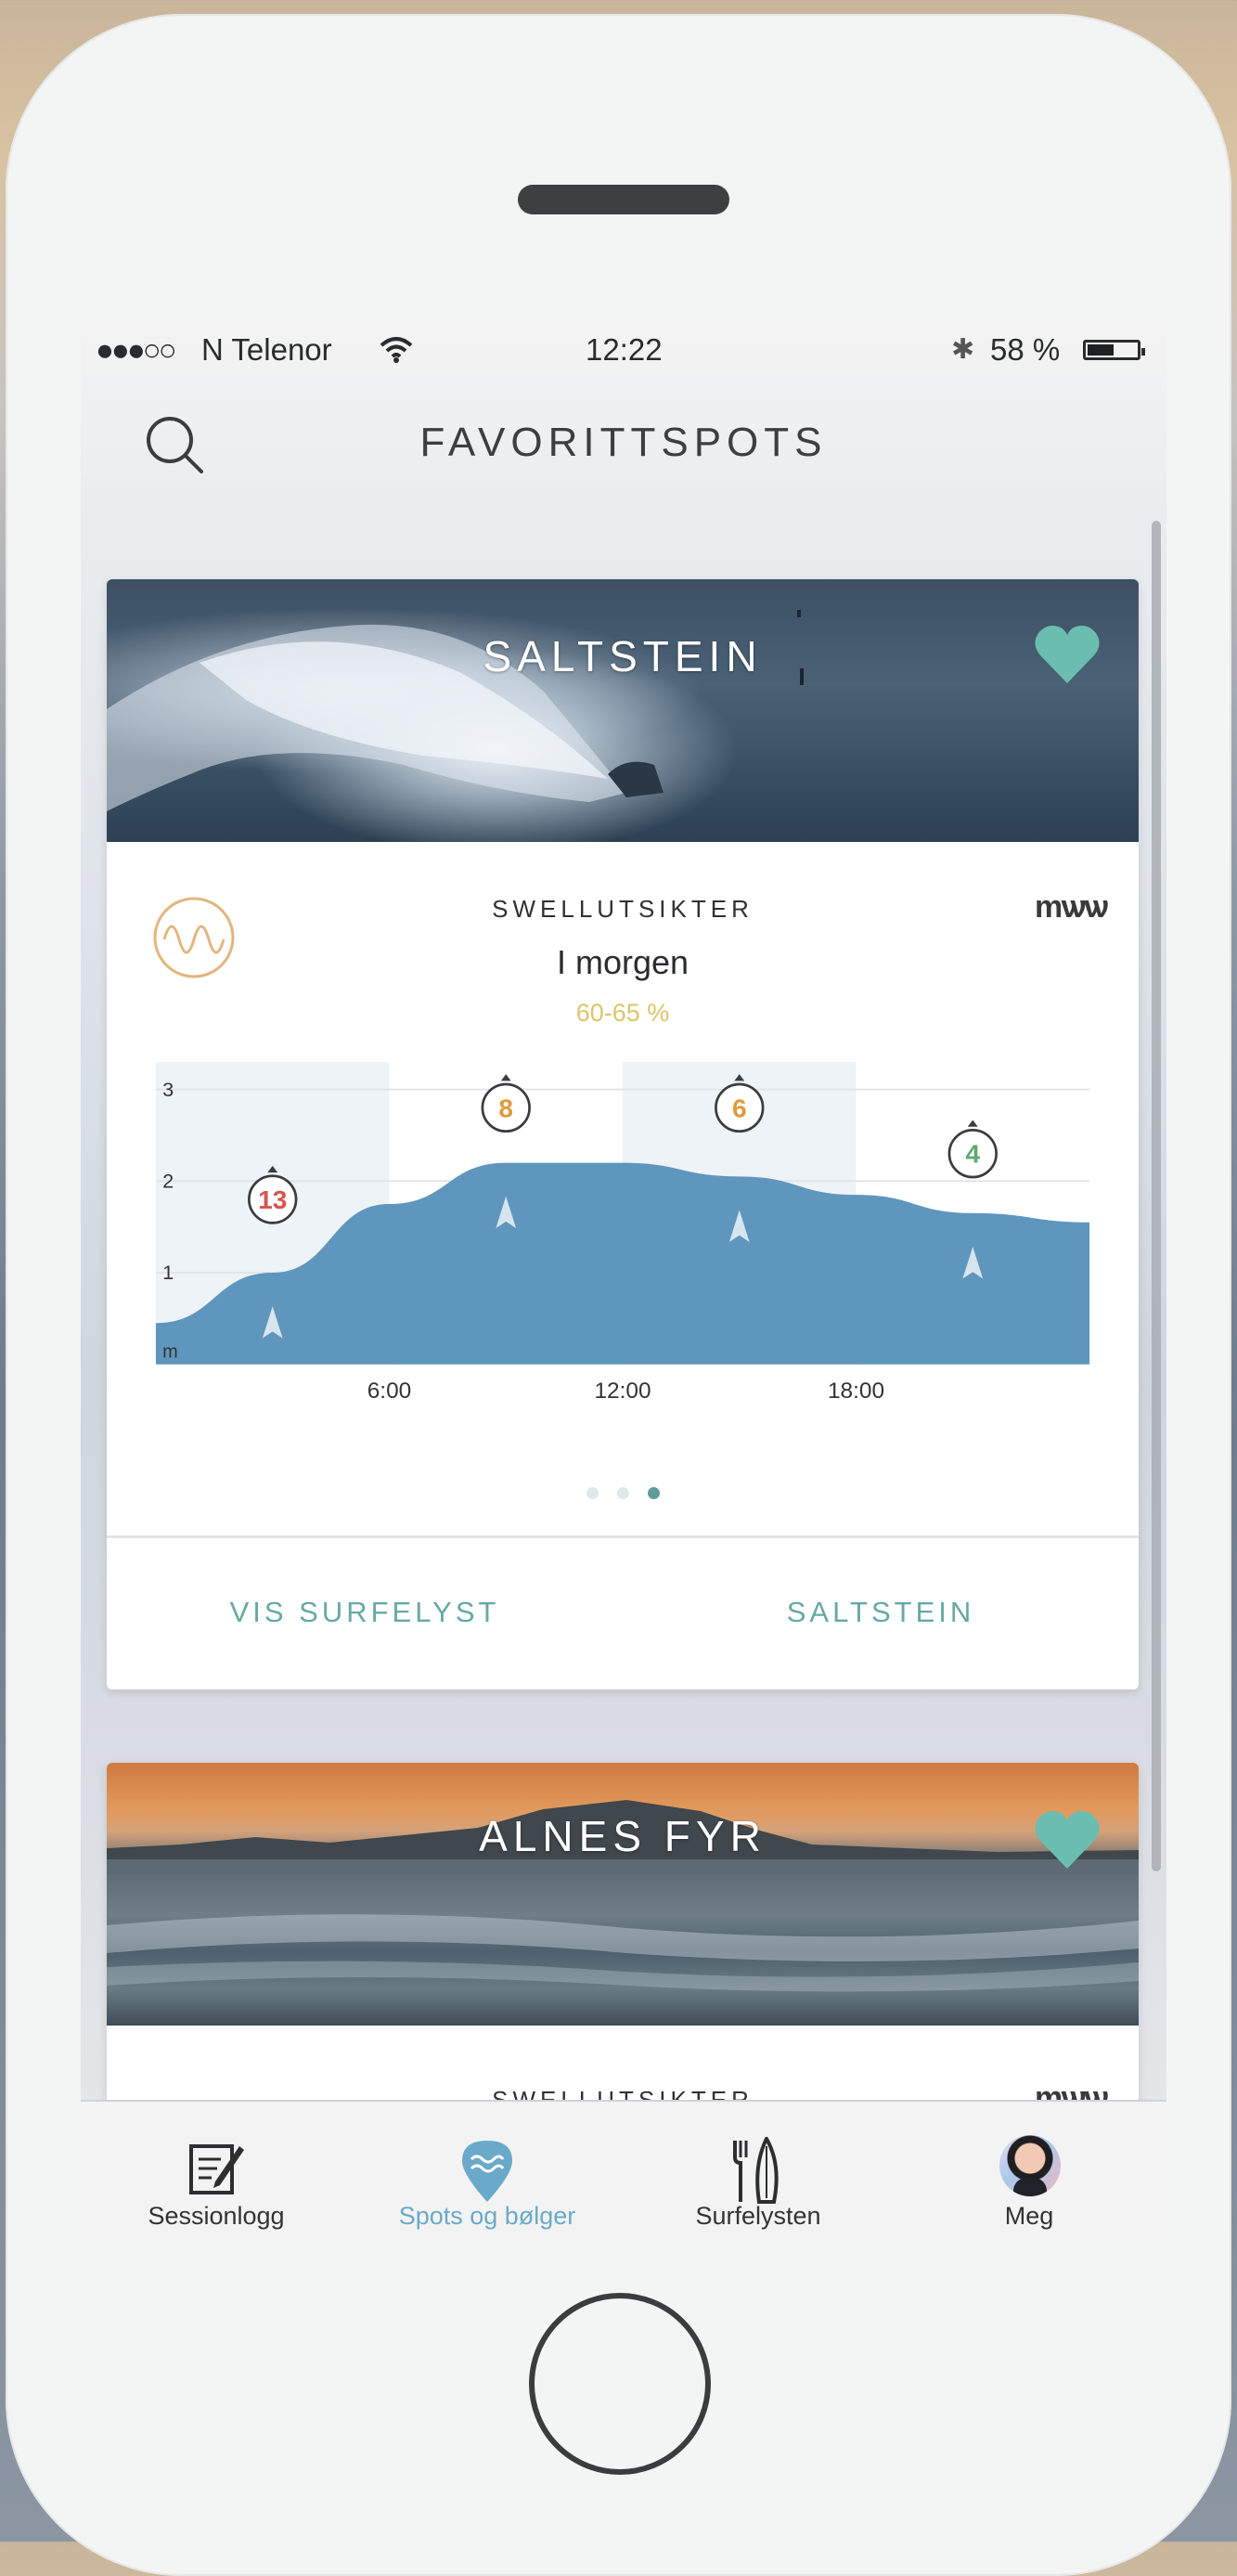 Image resolution: width=1237 pixels, height=2576 pixels. What do you see at coordinates (136, 349) in the screenshot?
I see `signal-strength: ●●●○○` at bounding box center [136, 349].